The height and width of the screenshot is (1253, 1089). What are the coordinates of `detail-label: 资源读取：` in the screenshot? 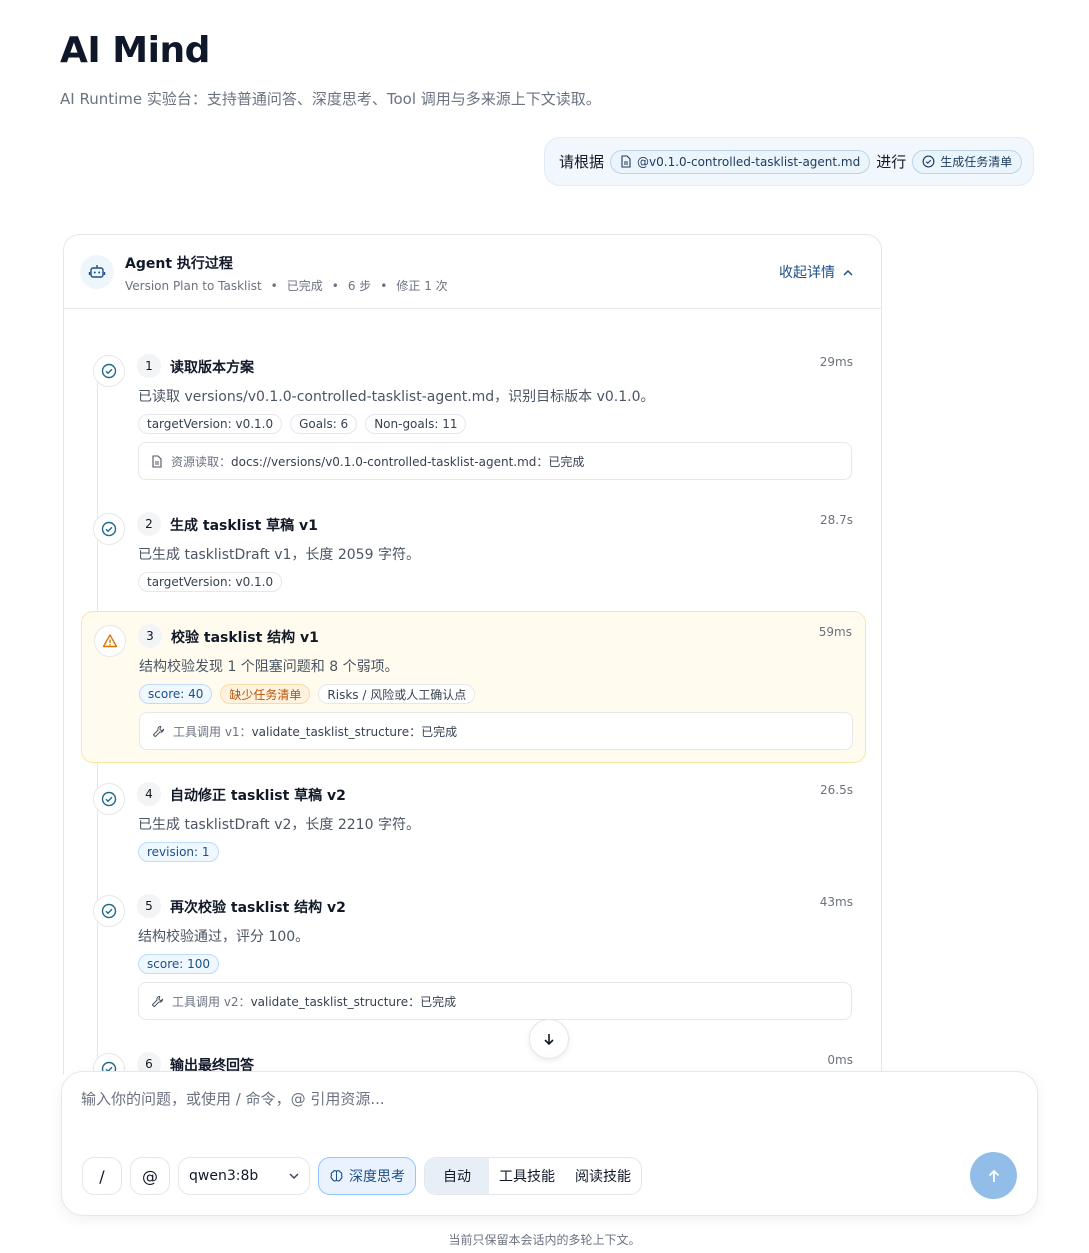 It's located at (201, 461).